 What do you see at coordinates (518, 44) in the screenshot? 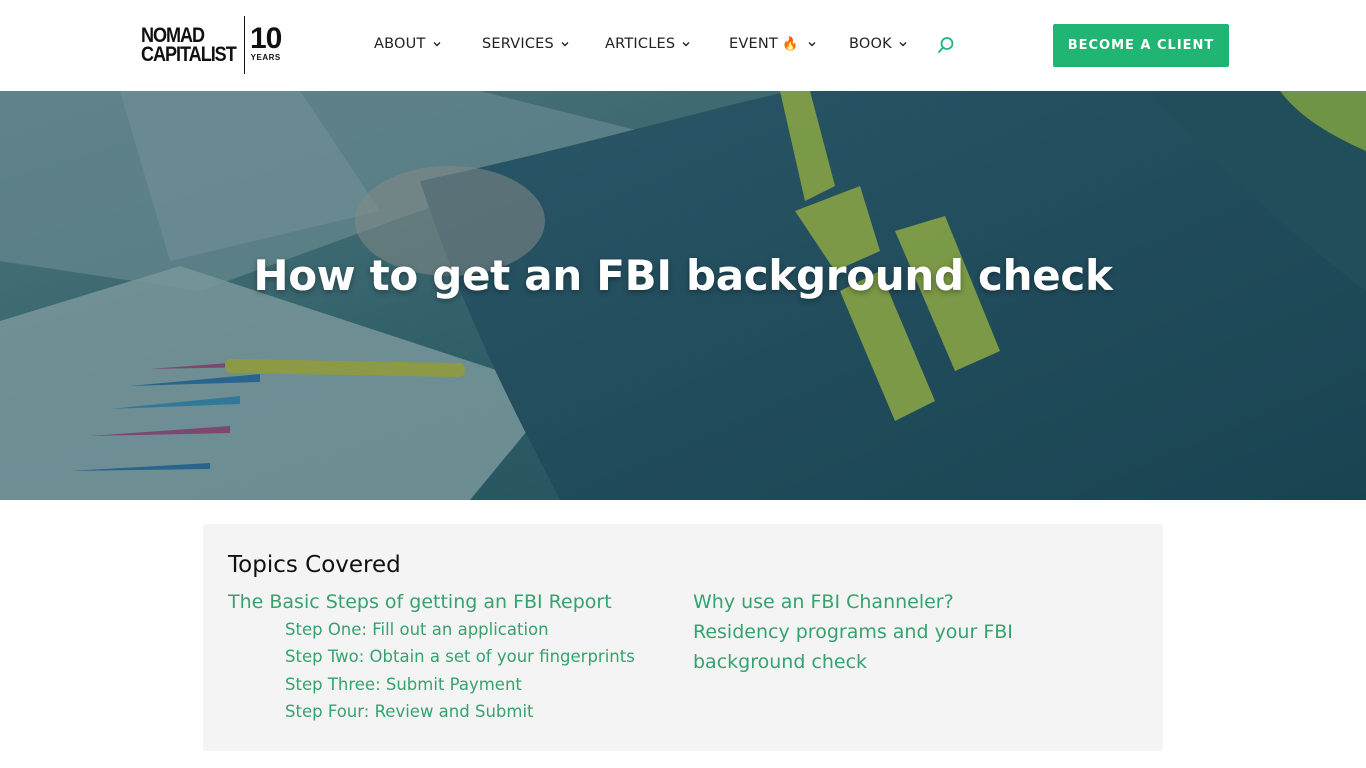
I see `nav-label-services: SERVICES` at bounding box center [518, 44].